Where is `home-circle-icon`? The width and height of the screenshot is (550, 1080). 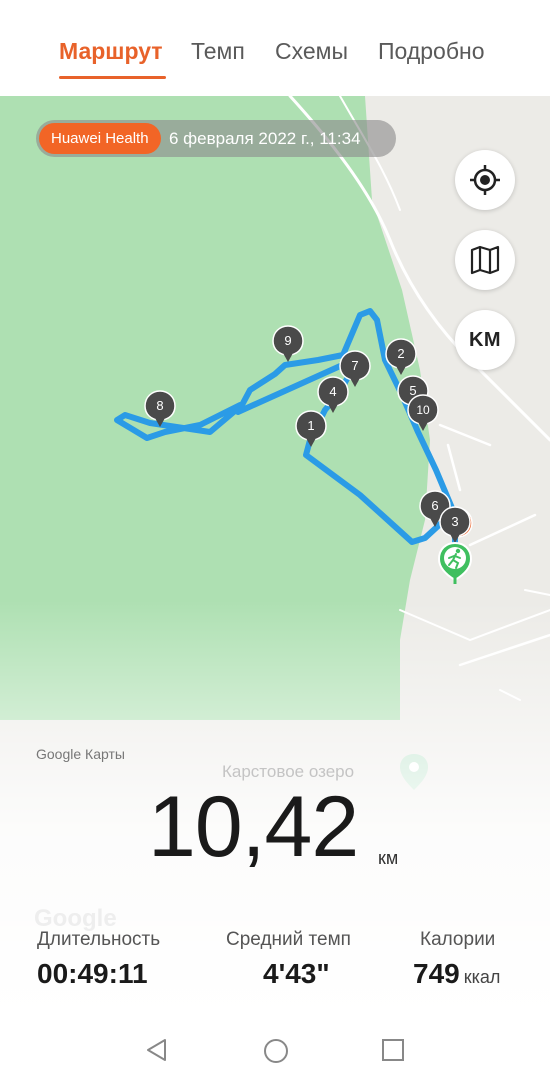
home-circle-icon is located at coordinates (276, 1051).